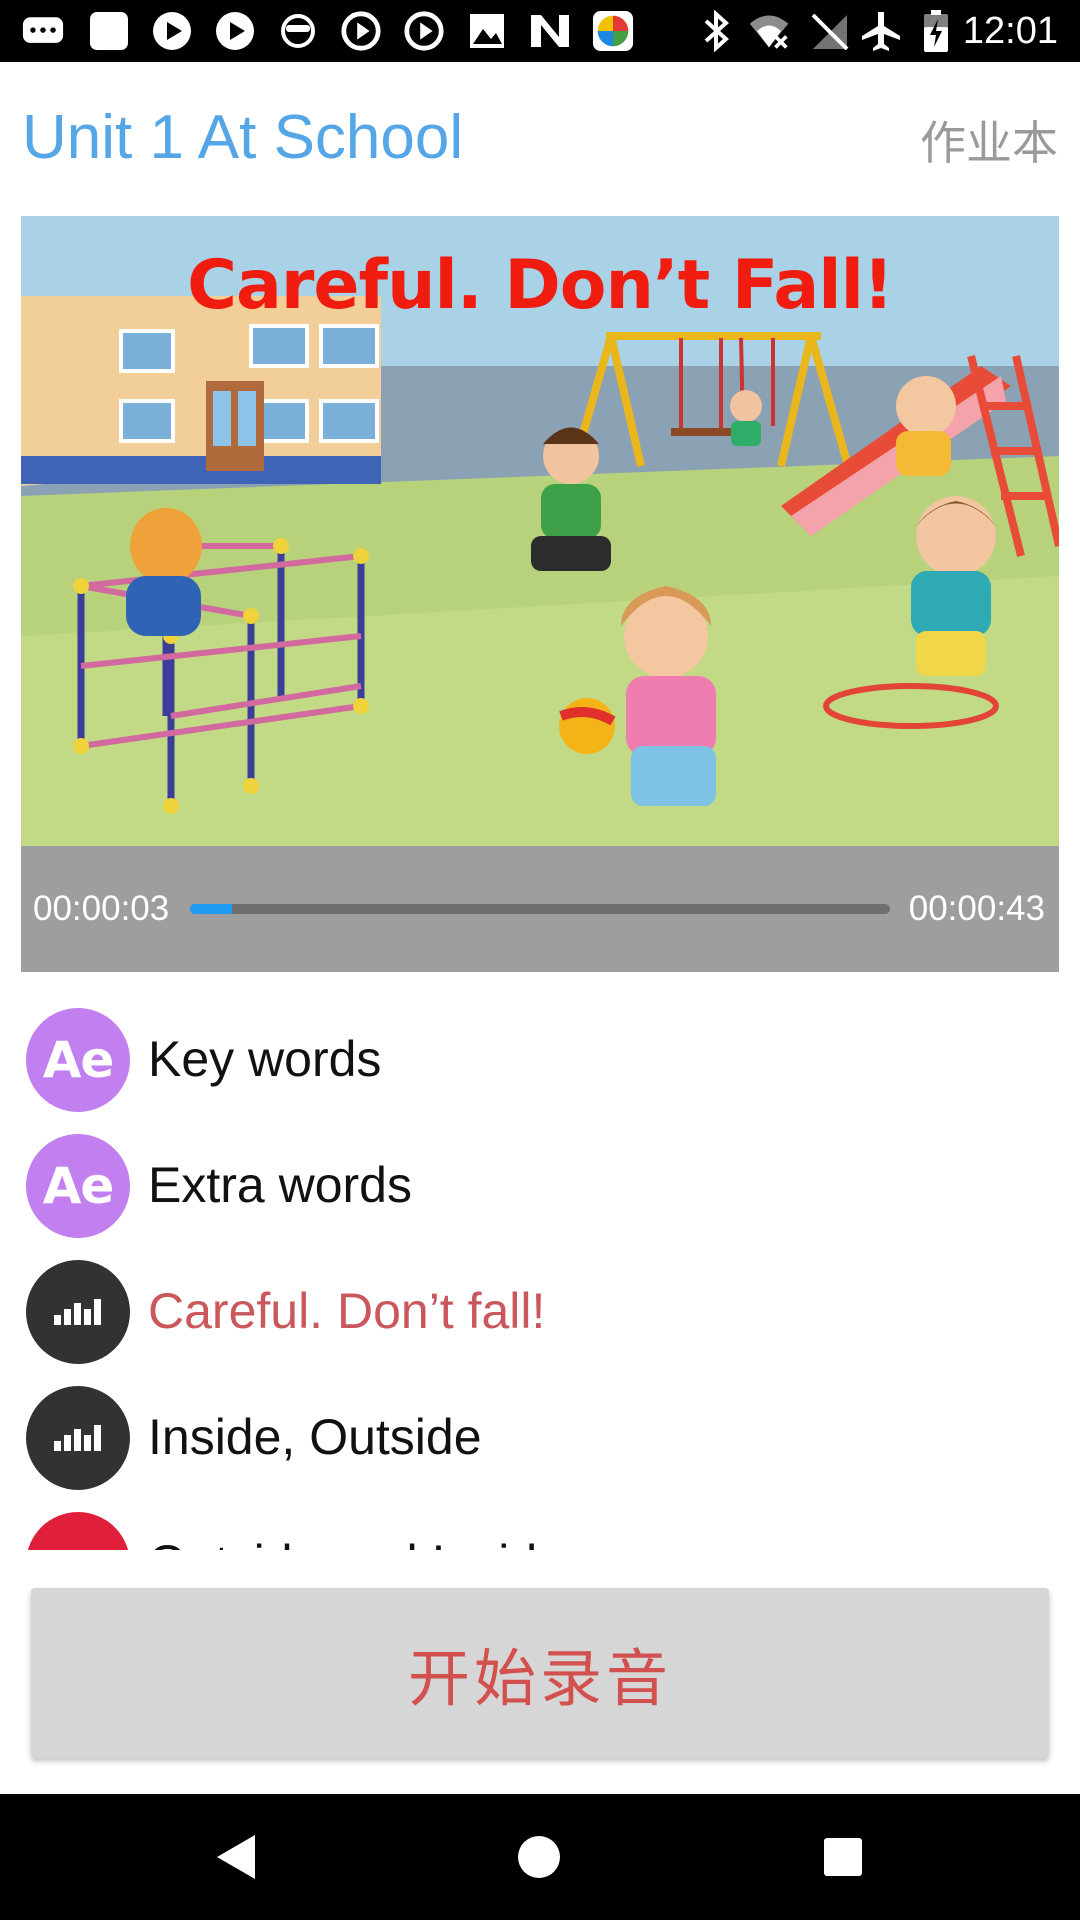 This screenshot has height=1920, width=1080. Describe the element at coordinates (540, 1673) in the screenshot. I see `start-recording-button: 开始录音` at that location.